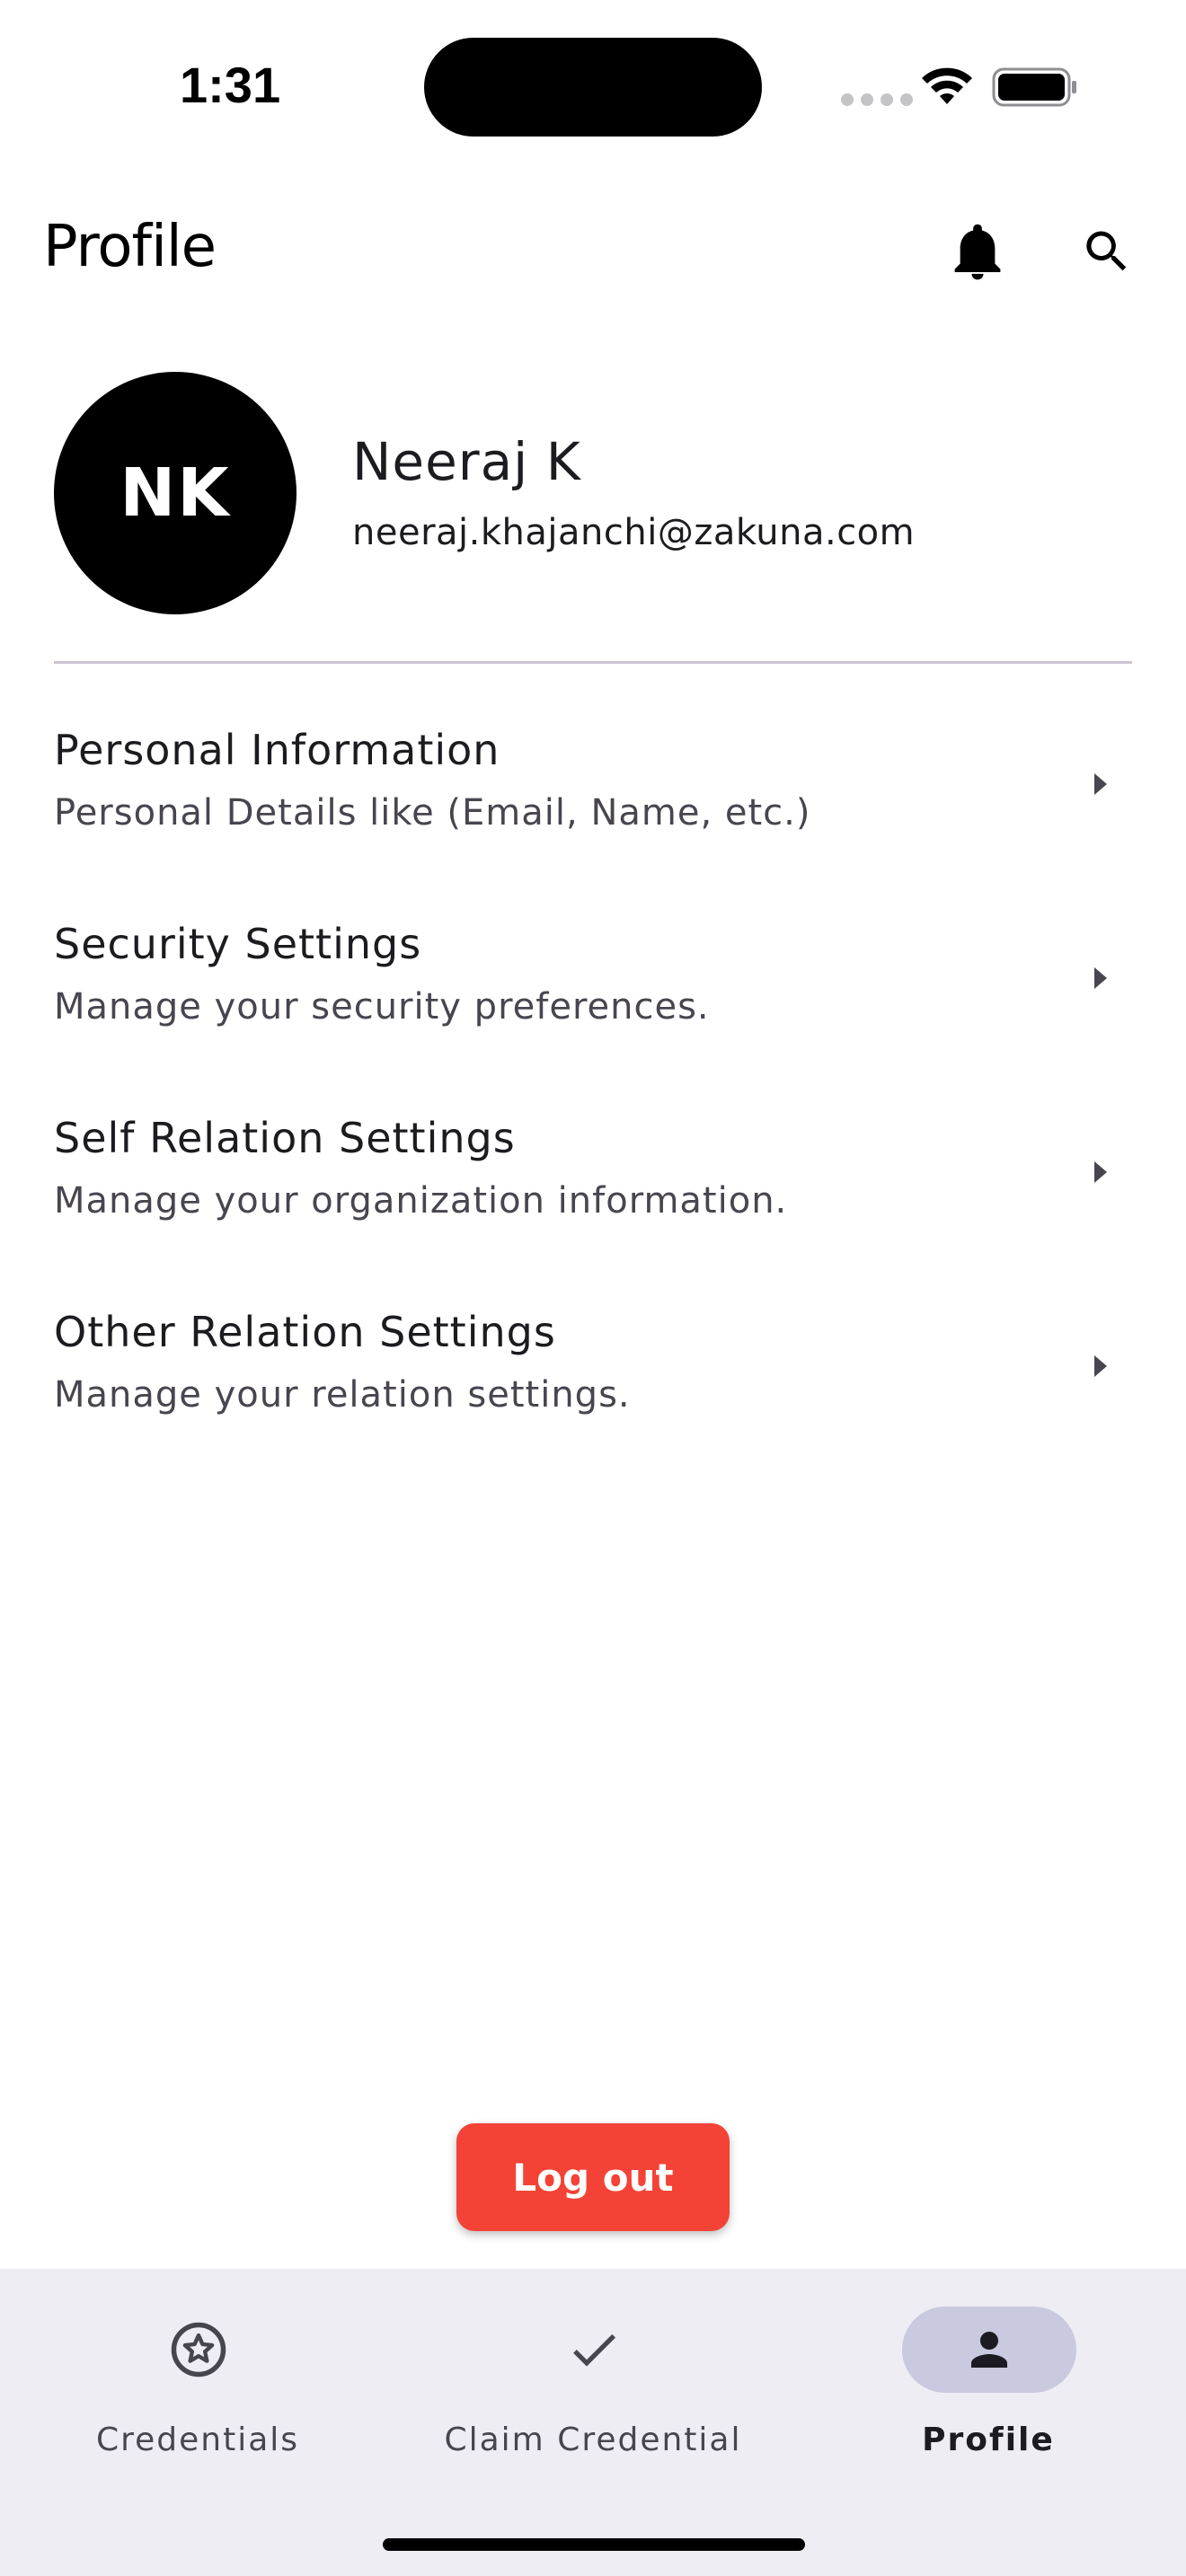 Image resolution: width=1186 pixels, height=2576 pixels. I want to click on search-button, so click(1107, 251).